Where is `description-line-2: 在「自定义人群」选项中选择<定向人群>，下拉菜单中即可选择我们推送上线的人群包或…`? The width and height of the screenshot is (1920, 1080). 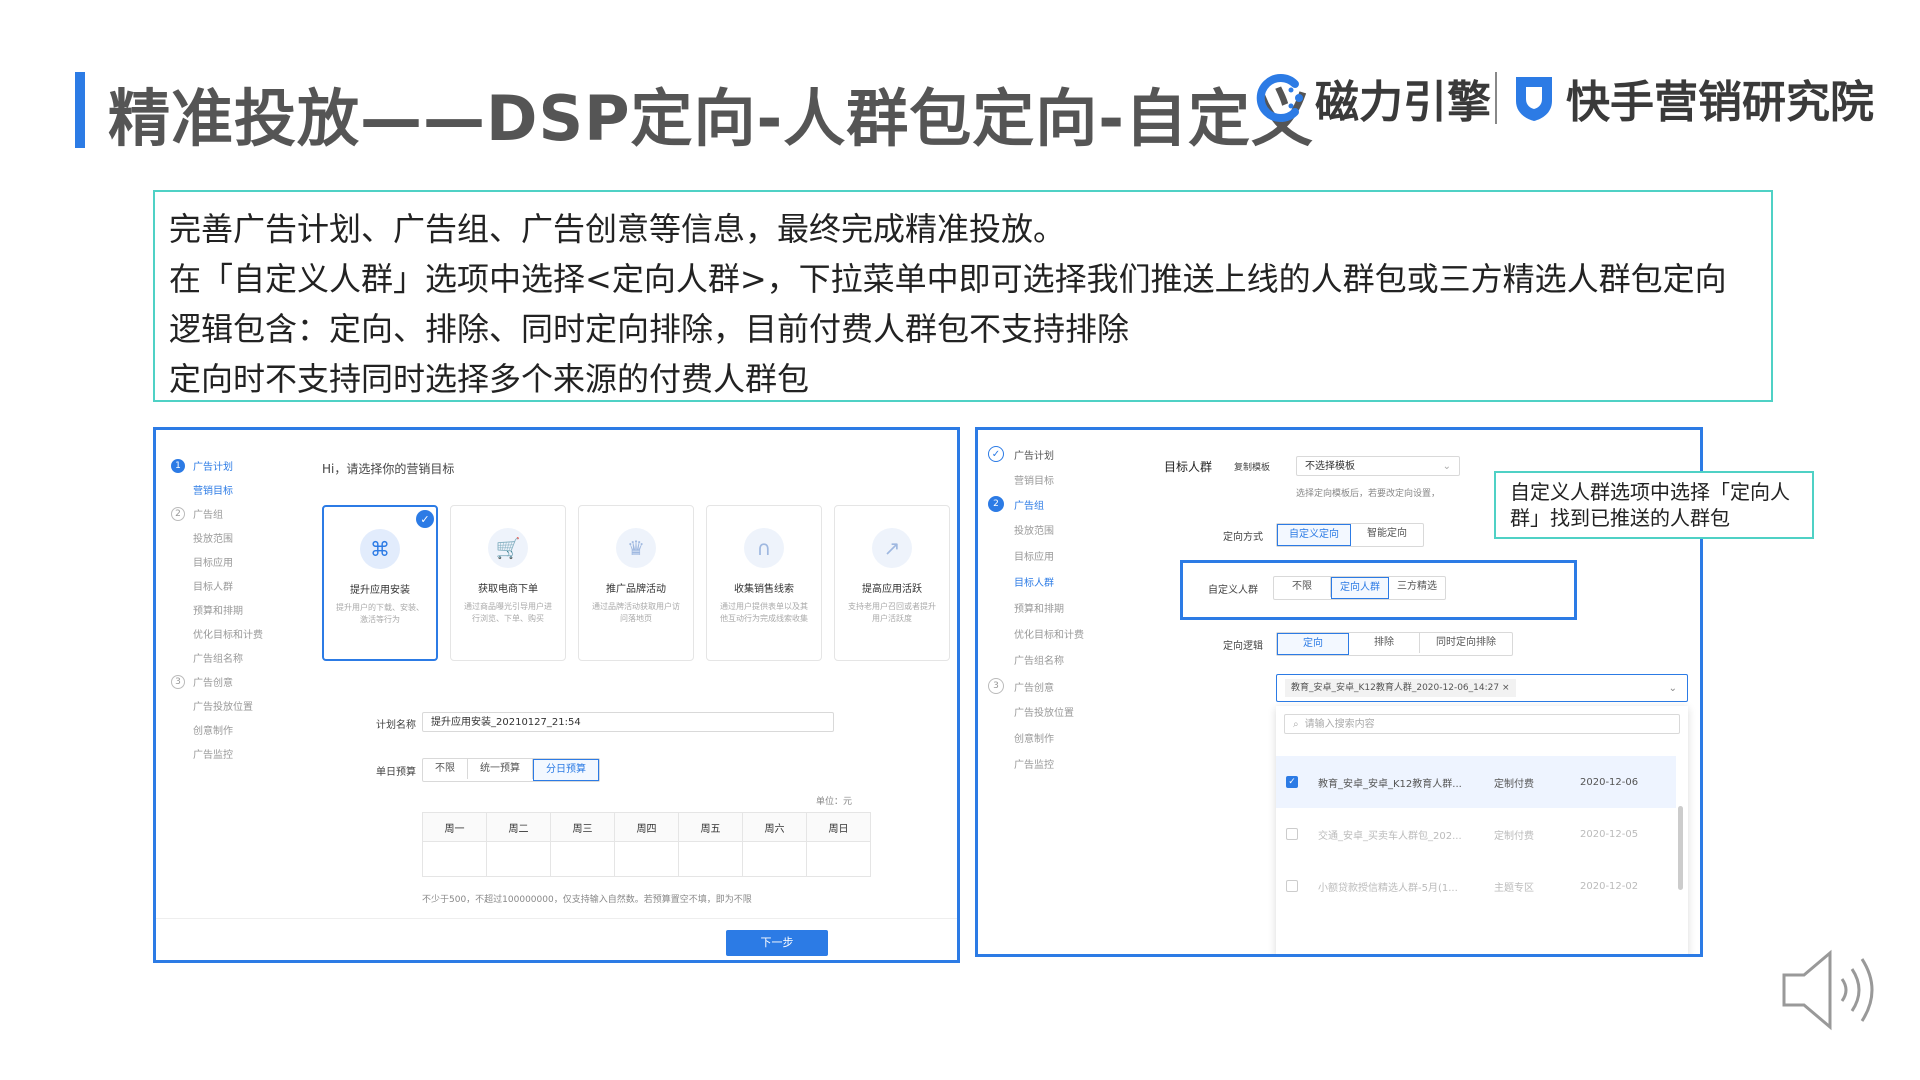 description-line-2: 在「自定义人群」选项中选择<定向人群>，下拉菜单中即可选择我们推送上线的人群包或… is located at coordinates (948, 279).